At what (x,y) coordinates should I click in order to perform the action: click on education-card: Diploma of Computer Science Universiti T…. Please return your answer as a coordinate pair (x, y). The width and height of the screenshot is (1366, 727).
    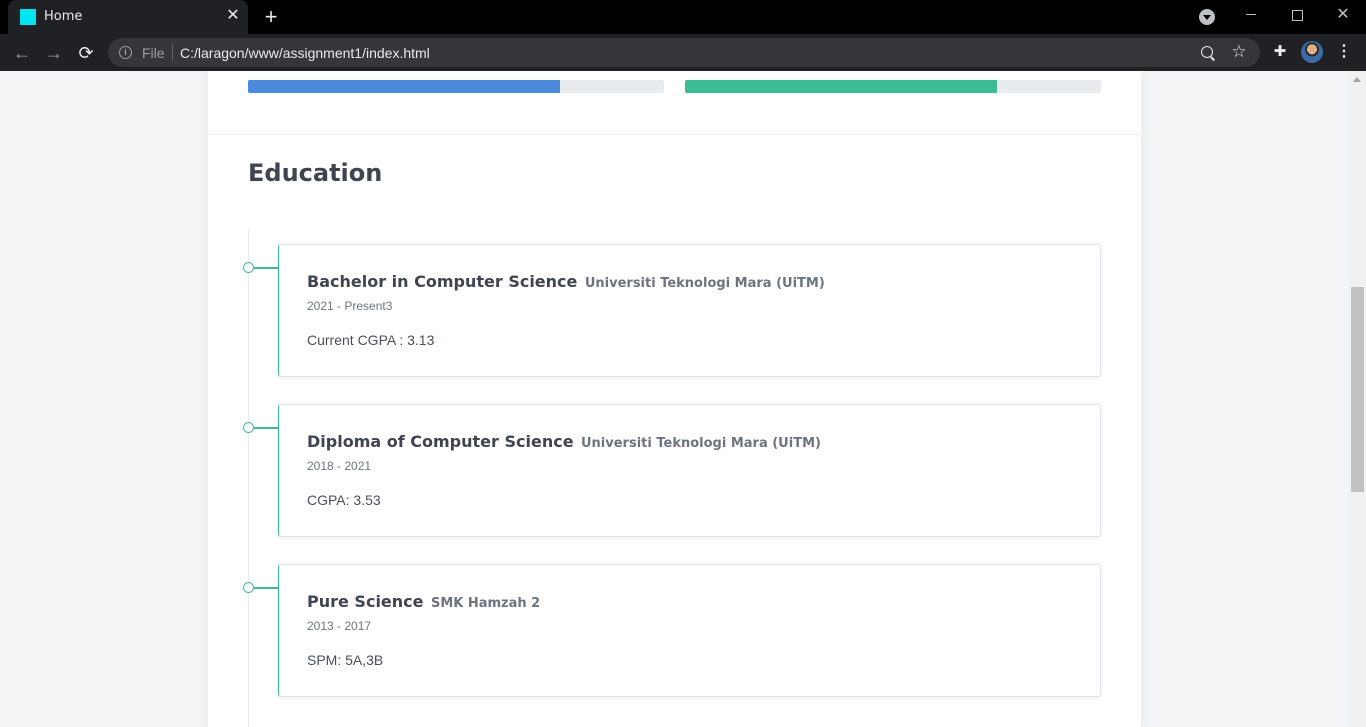
    Looking at the image, I should click on (689, 470).